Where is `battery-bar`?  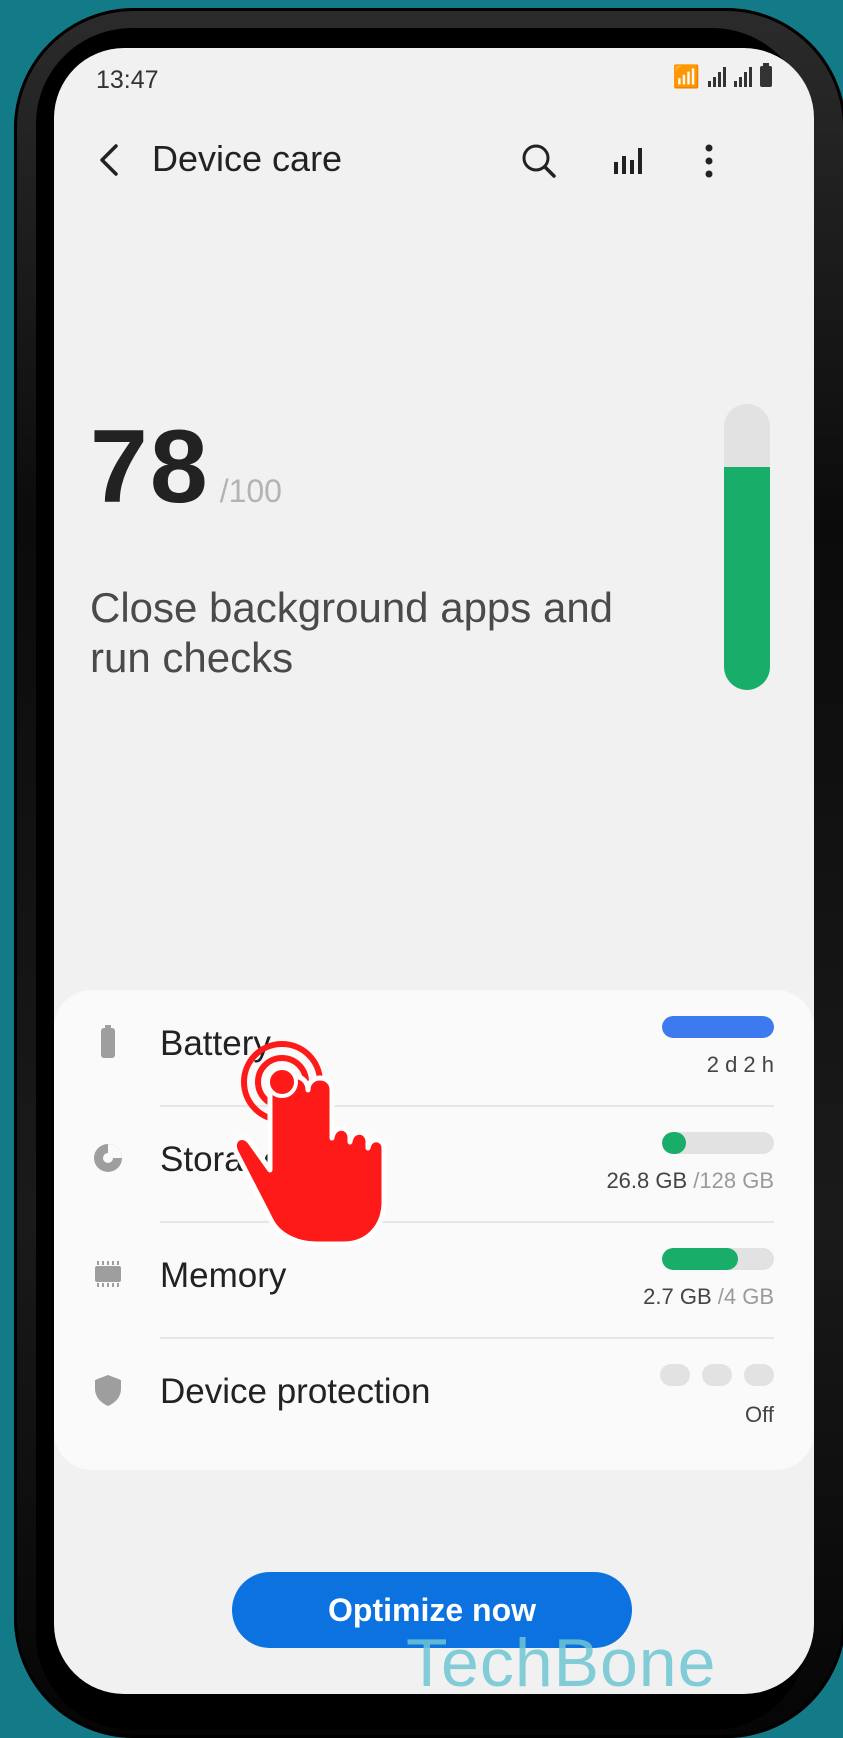 battery-bar is located at coordinates (718, 1027).